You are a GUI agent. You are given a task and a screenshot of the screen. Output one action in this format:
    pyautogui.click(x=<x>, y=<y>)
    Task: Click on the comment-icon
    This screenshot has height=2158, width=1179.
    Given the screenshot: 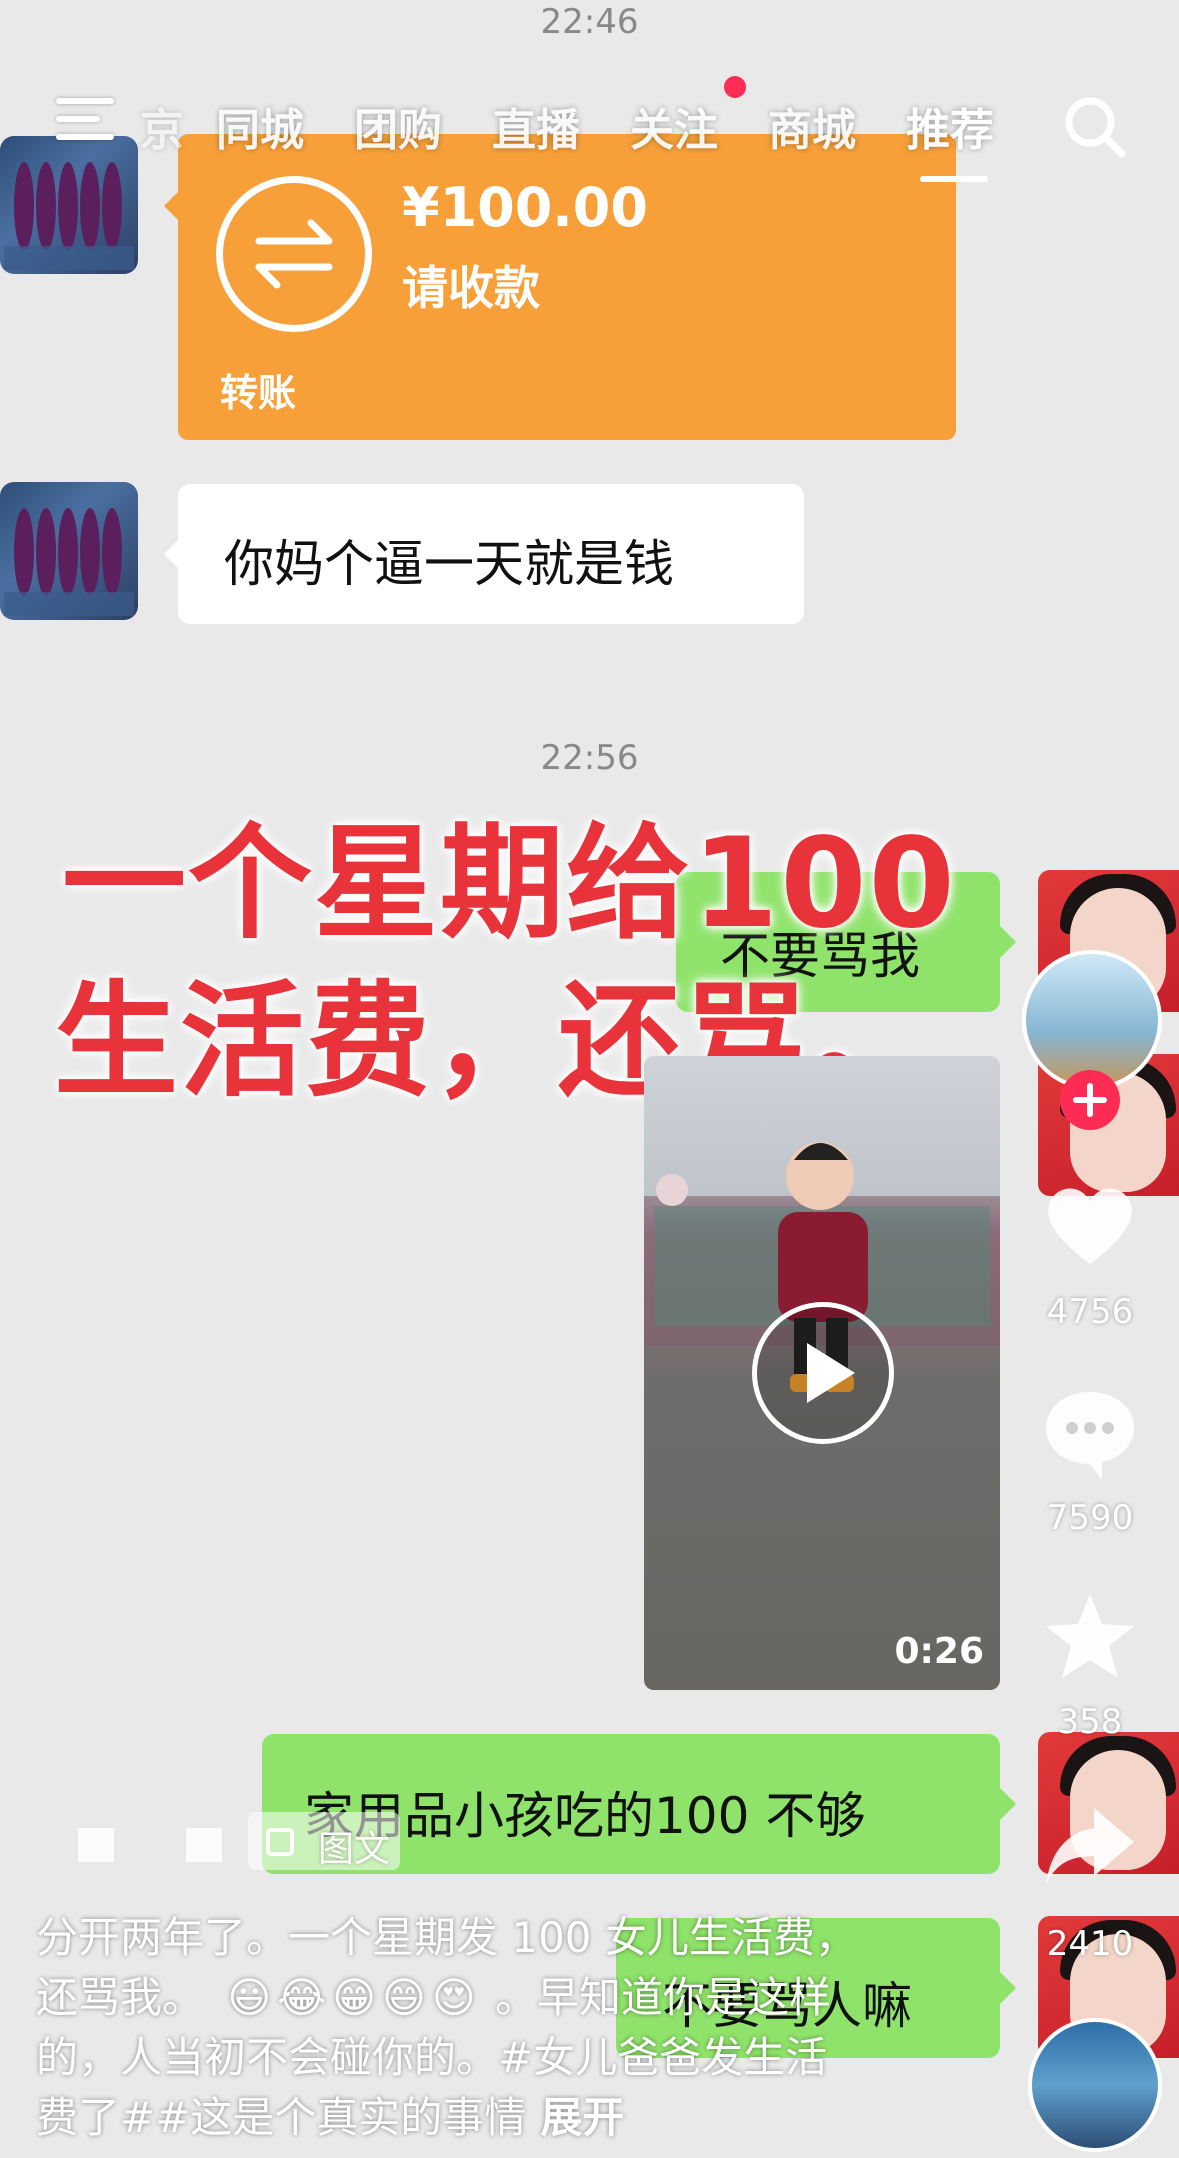 What is the action you would take?
    pyautogui.click(x=1090, y=1436)
    